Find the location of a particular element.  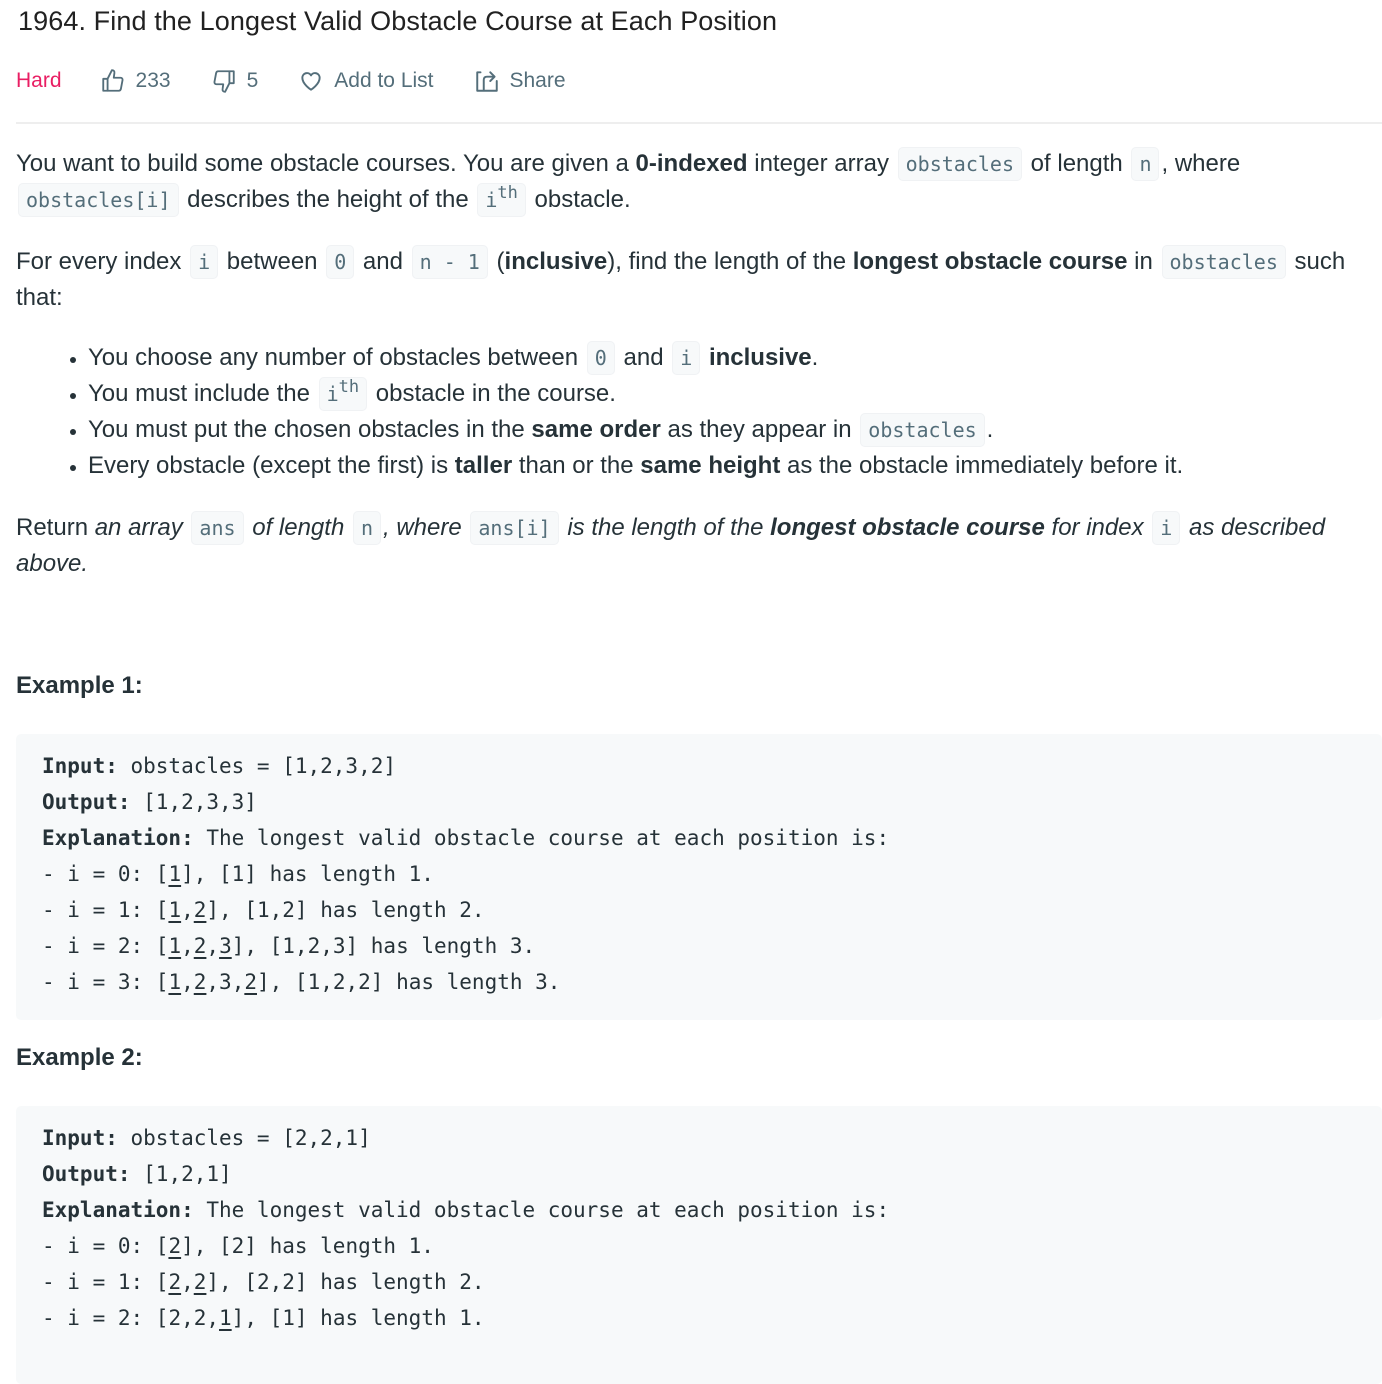

explanation-line: - i = 1: [2,2], [2,2] has length 2. is located at coordinates (699, 1282).